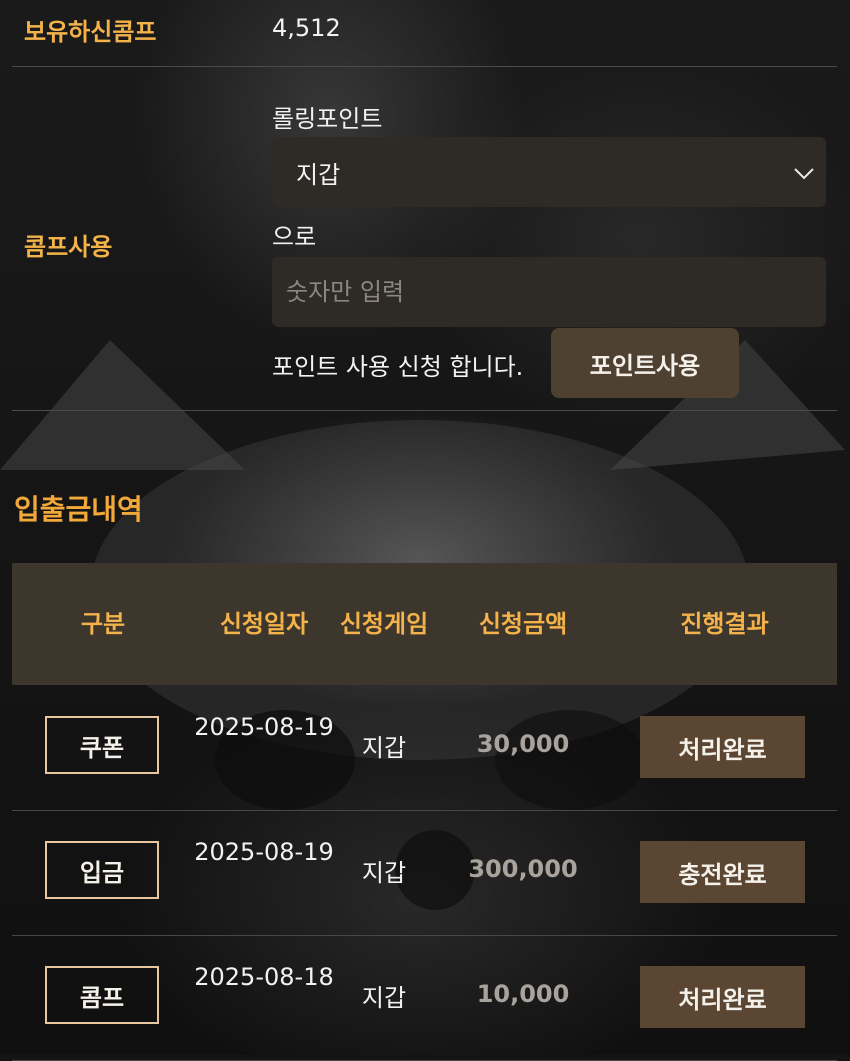 The width and height of the screenshot is (850, 1061). I want to click on amount-input, so click(549, 292).